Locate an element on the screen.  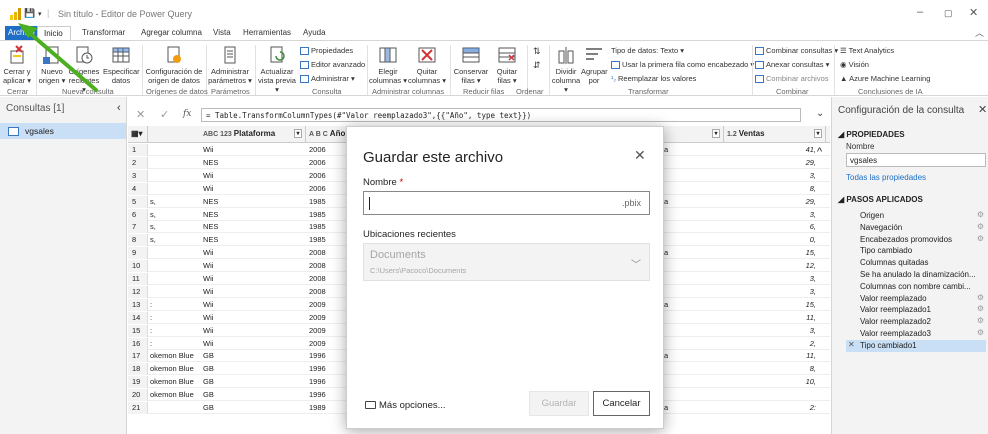
merge-queries-button: Combinar consultas ▾ is located at coordinates (796, 51).